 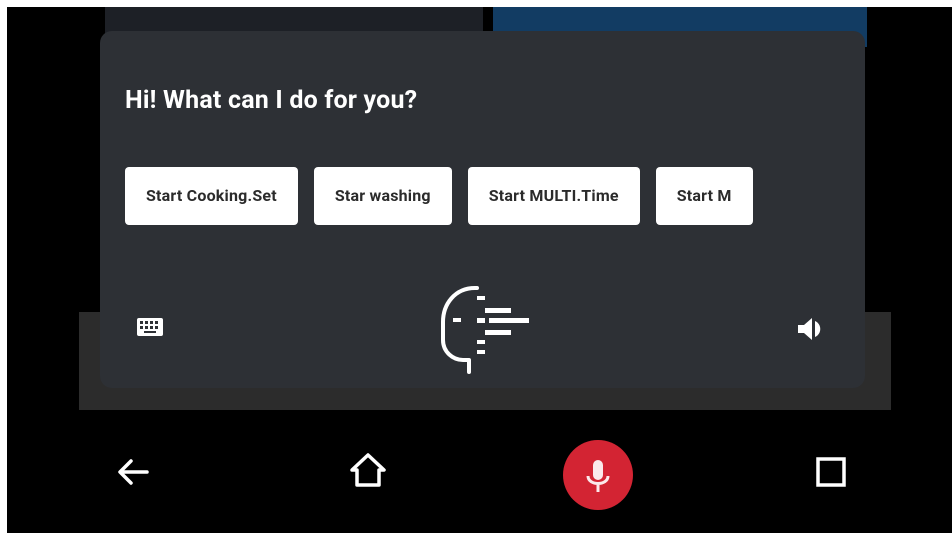 I want to click on suggestion-chip-start-cooking: Start Cooking.Set, so click(x=211, y=196).